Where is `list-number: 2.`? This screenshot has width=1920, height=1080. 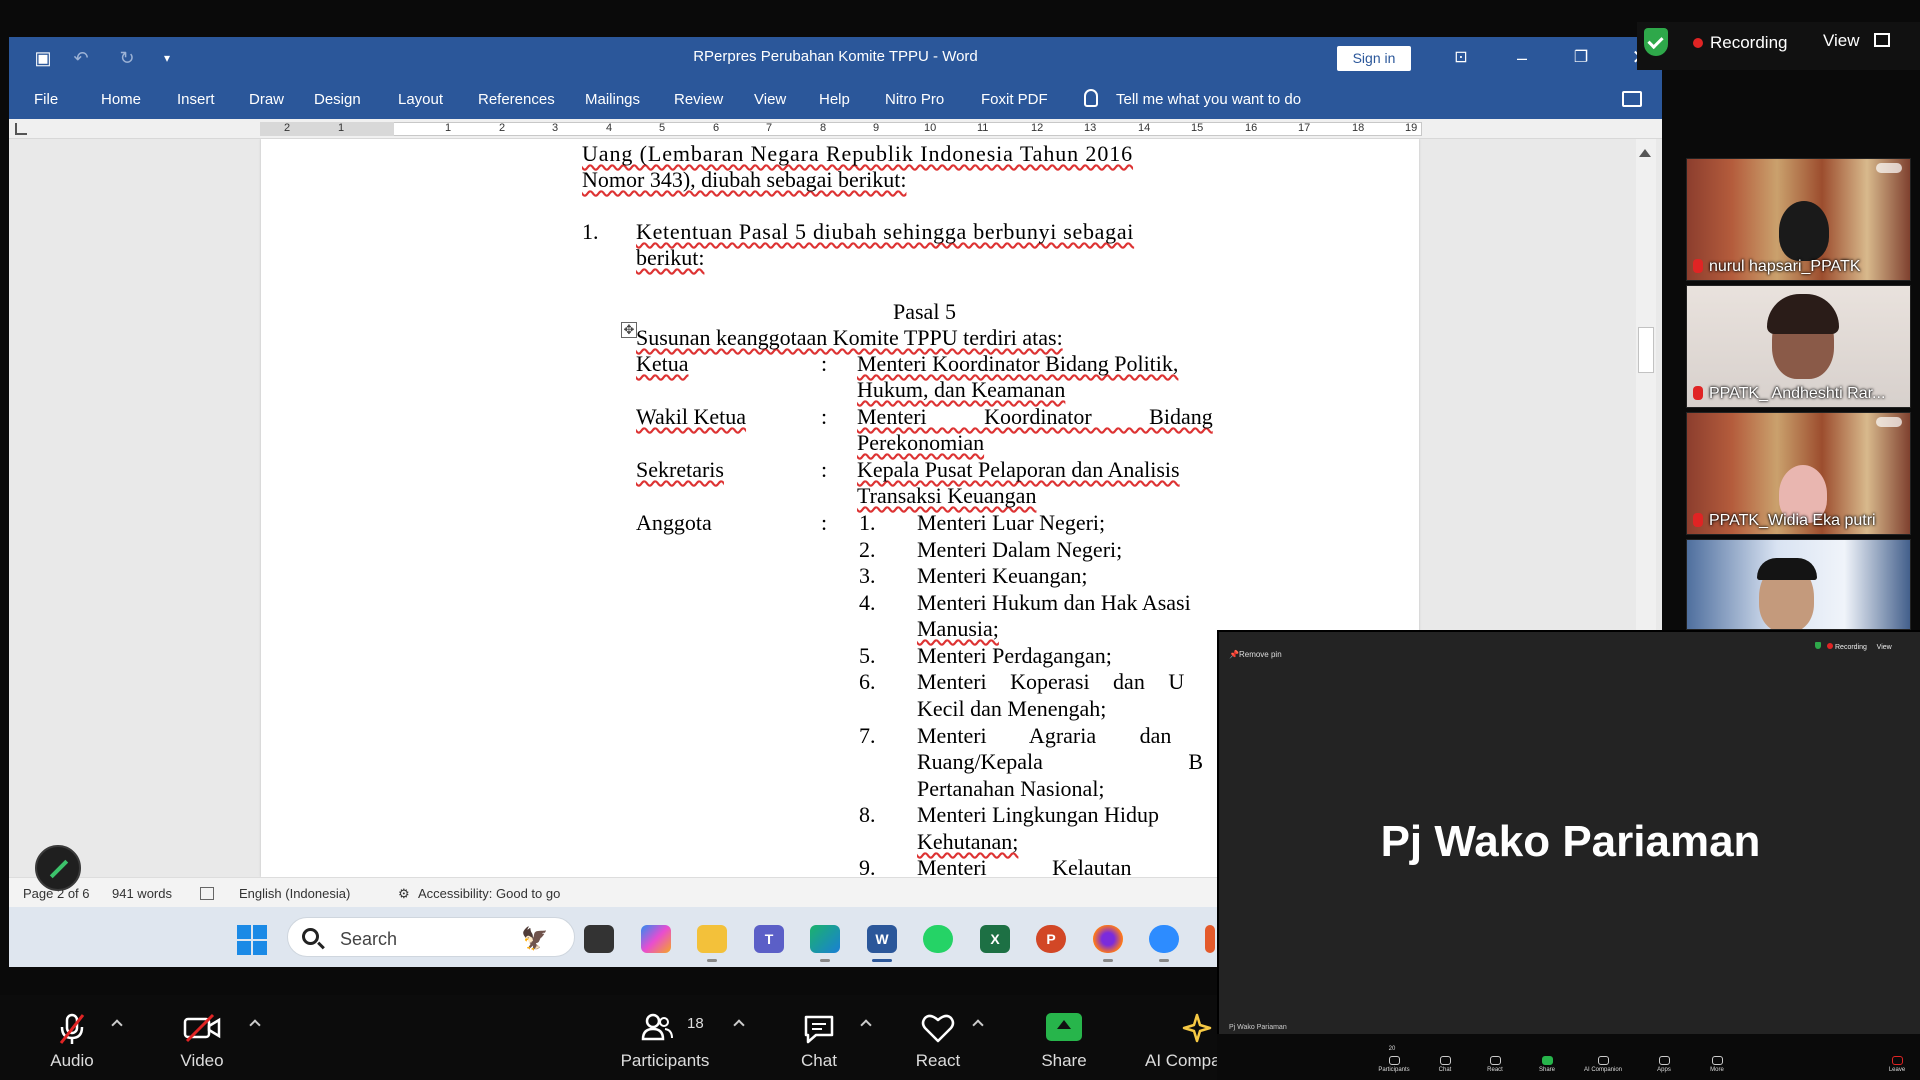 list-number: 2. is located at coordinates (867, 549).